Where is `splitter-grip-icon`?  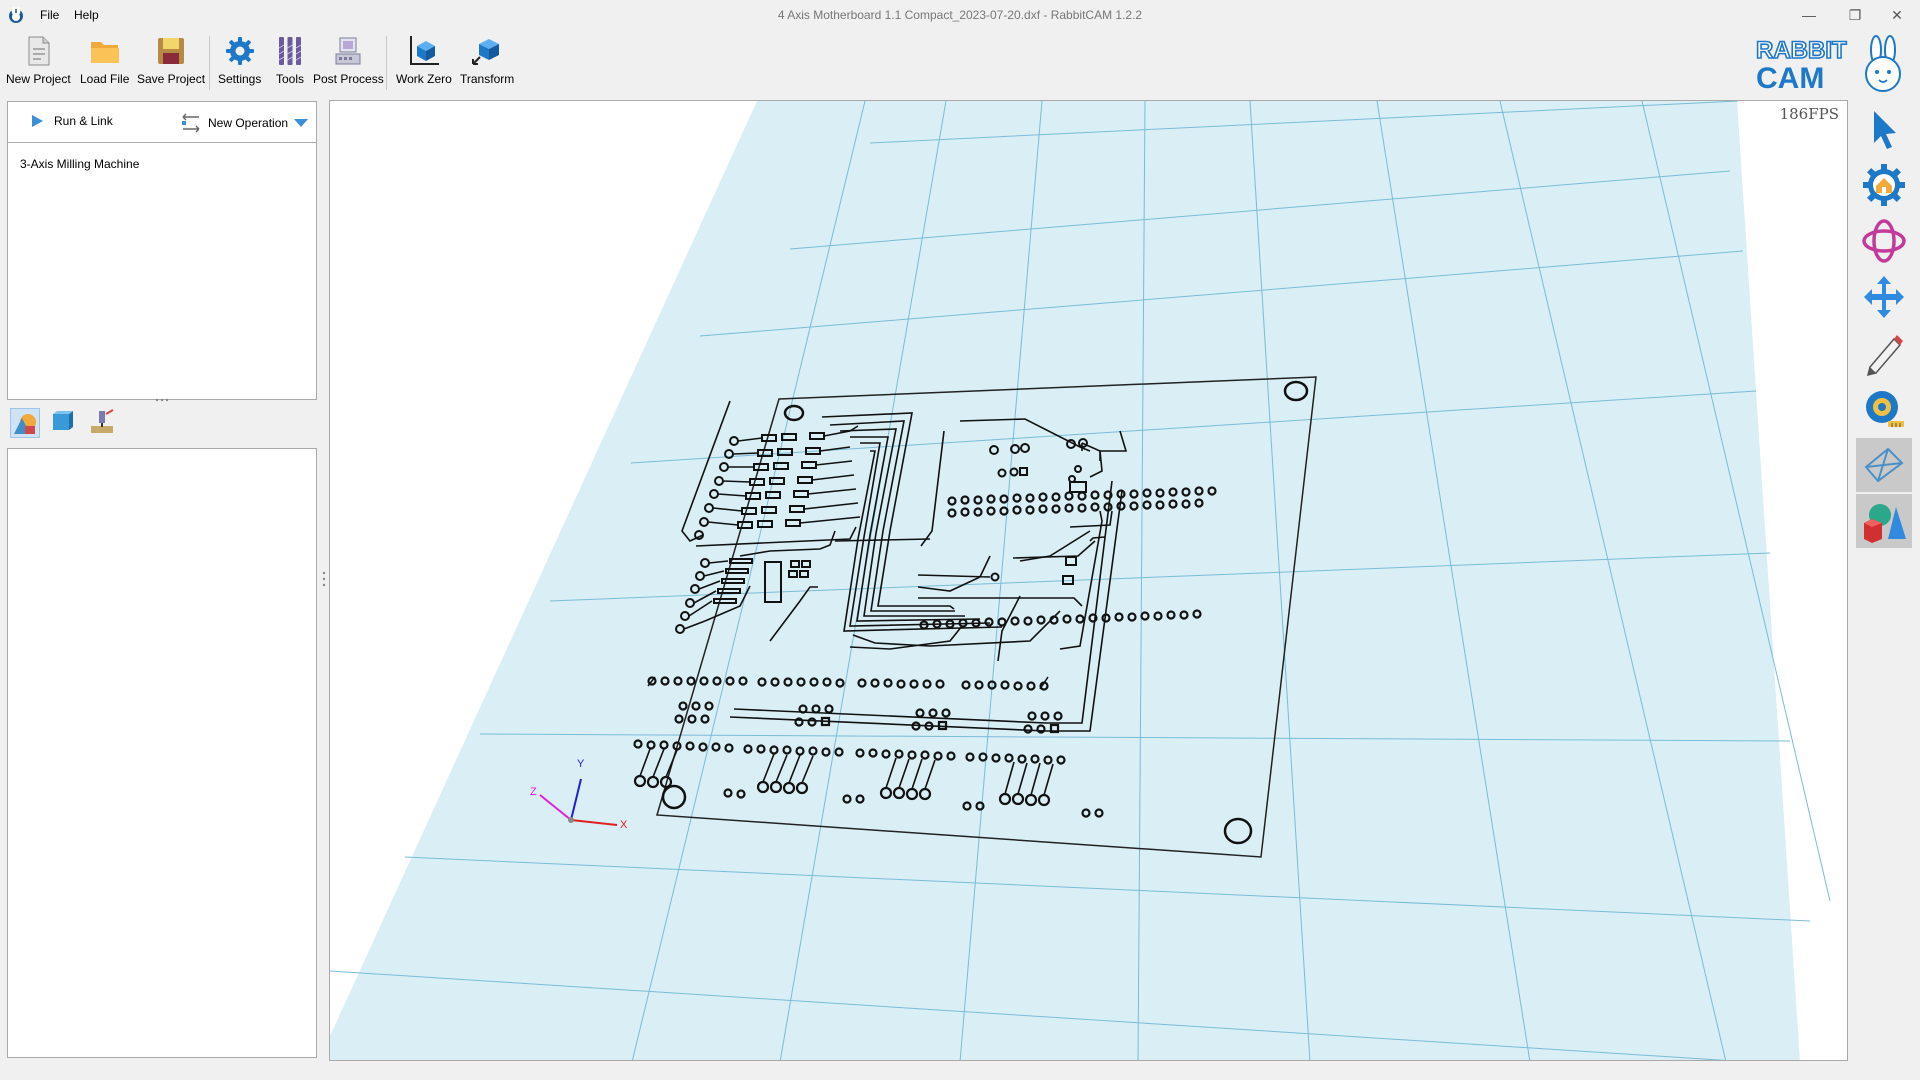
splitter-grip-icon is located at coordinates (162, 400).